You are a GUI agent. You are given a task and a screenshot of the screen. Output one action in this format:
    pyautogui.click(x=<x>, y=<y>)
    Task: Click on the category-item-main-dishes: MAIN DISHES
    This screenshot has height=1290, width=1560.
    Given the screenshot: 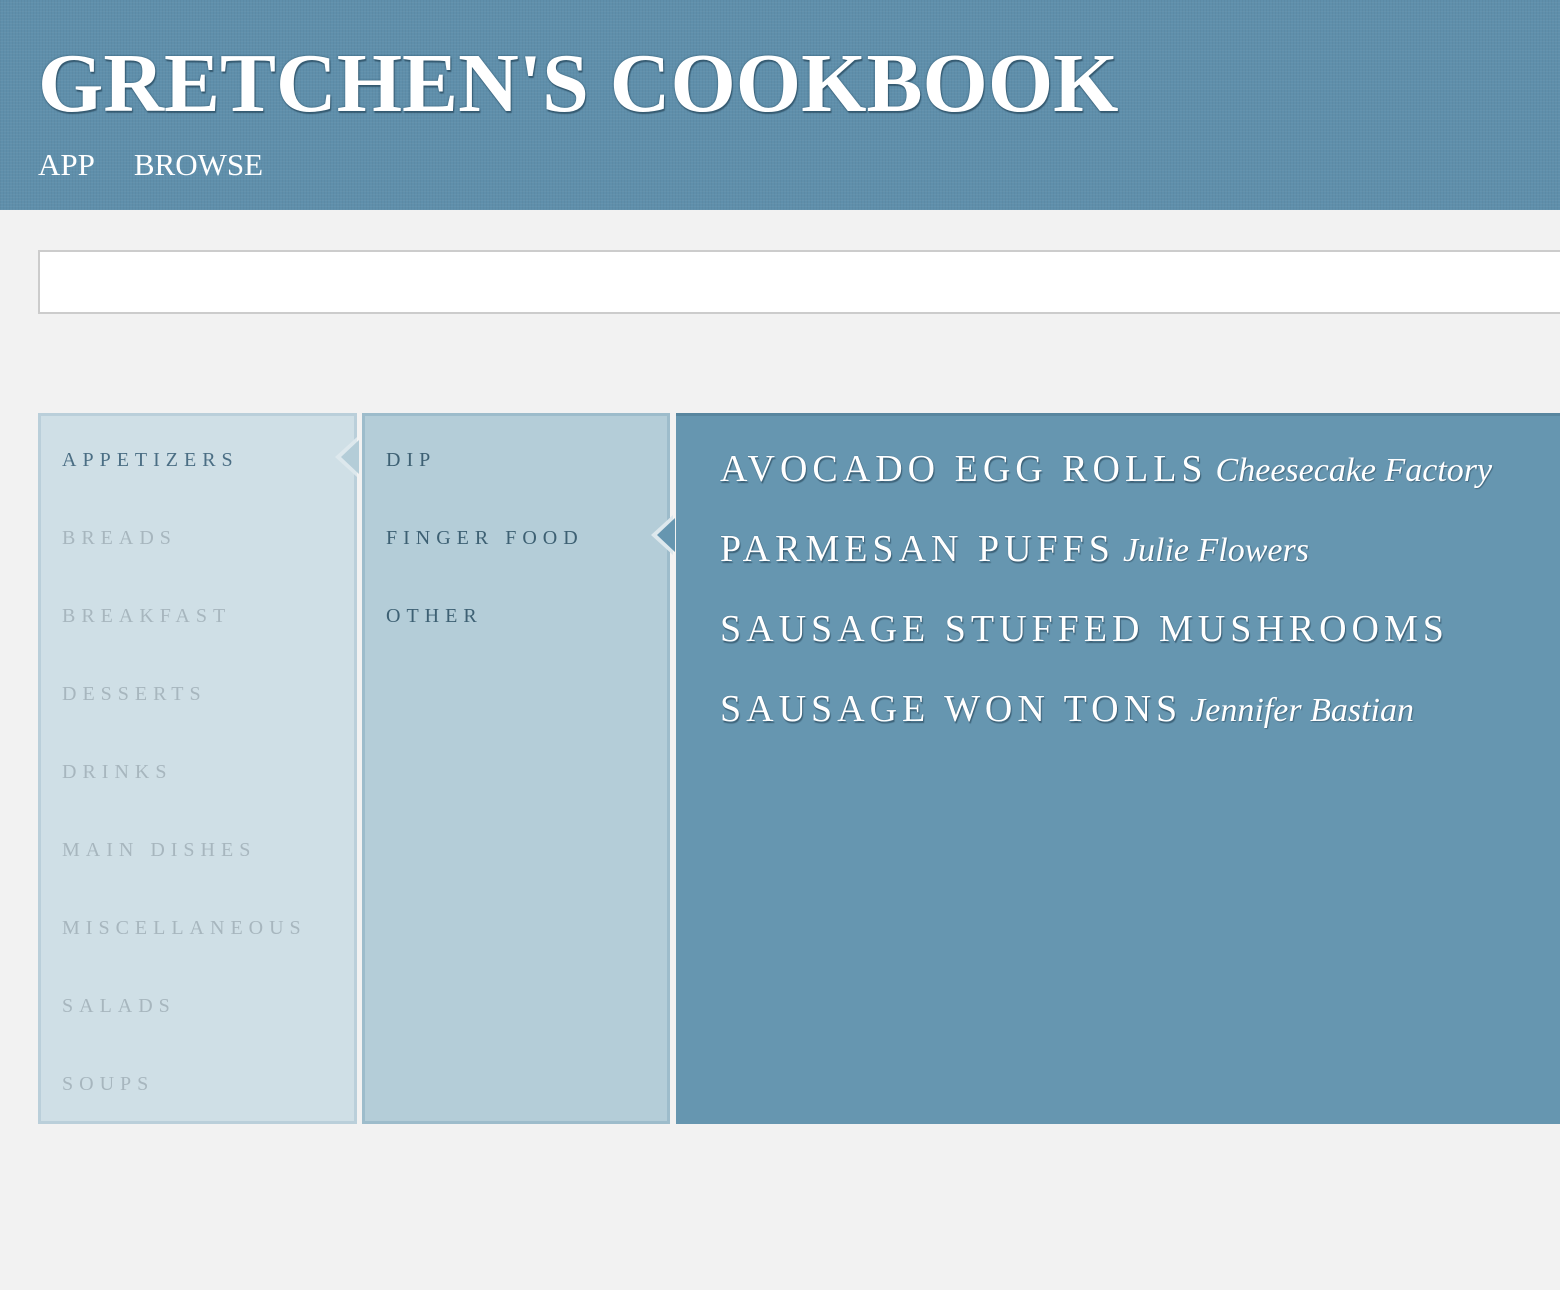 What is the action you would take?
    pyautogui.click(x=159, y=850)
    